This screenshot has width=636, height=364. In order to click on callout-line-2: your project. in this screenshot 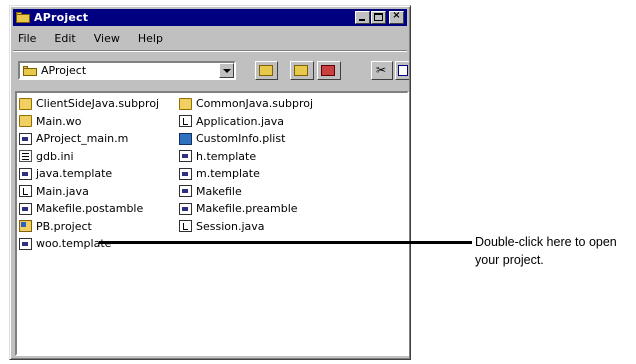, I will do `click(509, 260)`.